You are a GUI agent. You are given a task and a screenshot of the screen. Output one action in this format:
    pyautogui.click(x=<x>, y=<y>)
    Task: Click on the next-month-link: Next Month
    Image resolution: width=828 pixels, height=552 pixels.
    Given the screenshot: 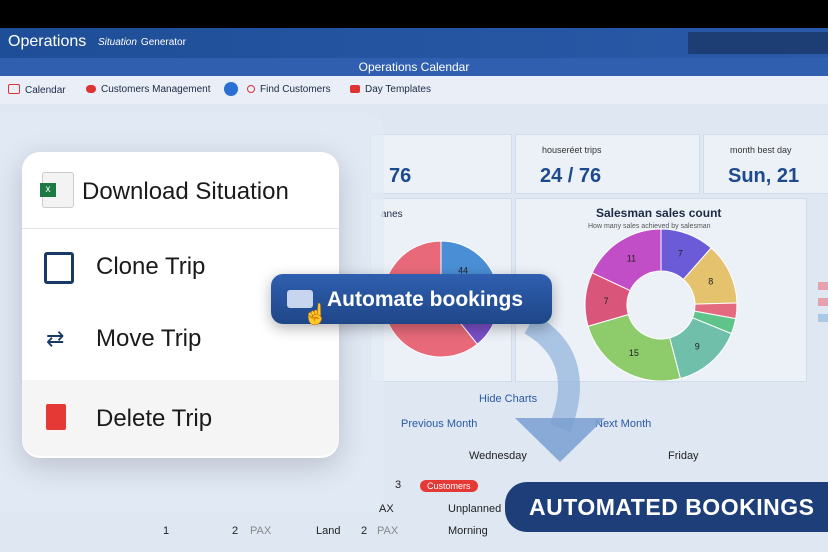 What is the action you would take?
    pyautogui.click(x=623, y=424)
    